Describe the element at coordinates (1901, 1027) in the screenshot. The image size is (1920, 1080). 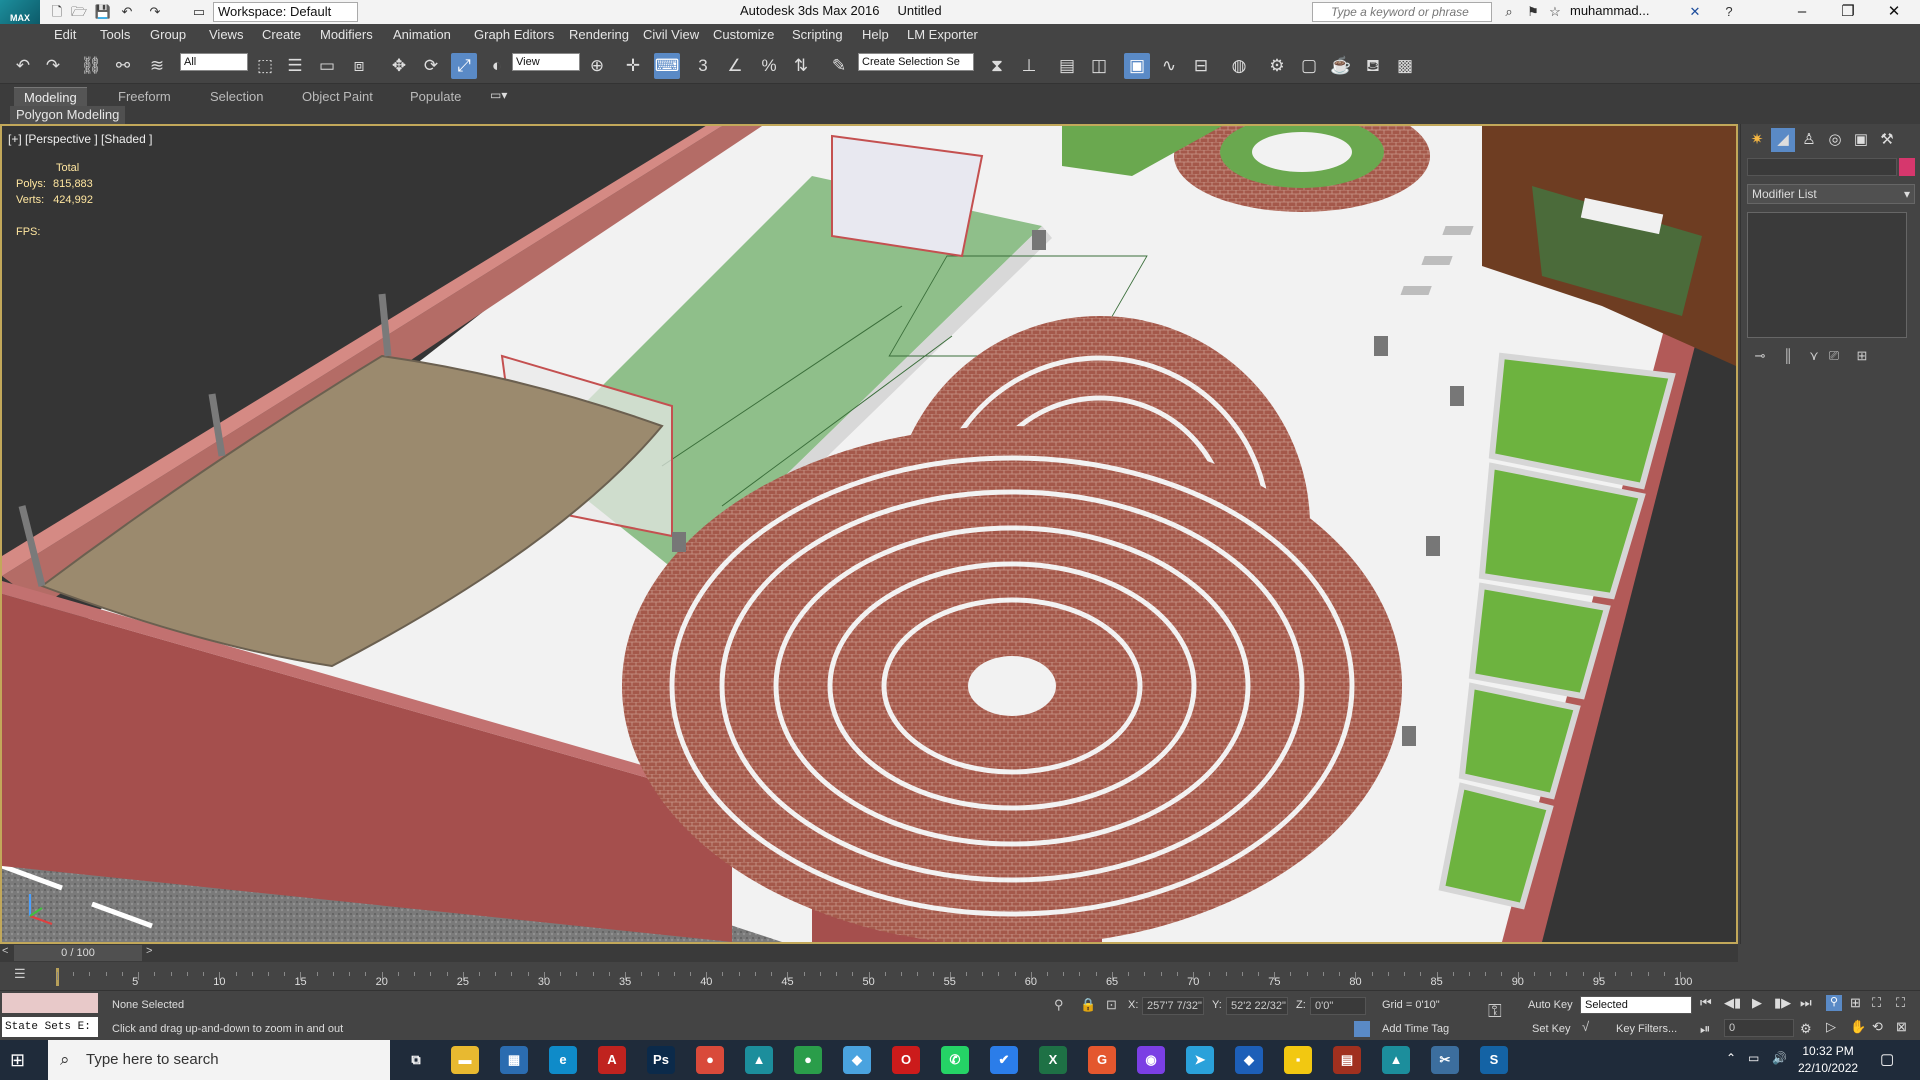
I see `maximize-viewport-icon: ⊠` at that location.